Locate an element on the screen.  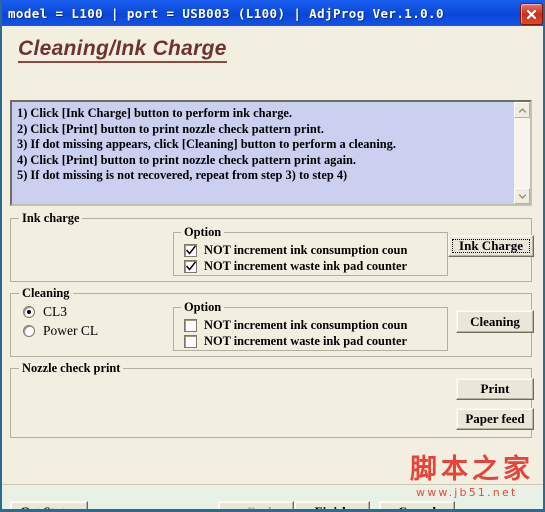
ink-charge-button: Ink Charge is located at coordinates (491, 246).